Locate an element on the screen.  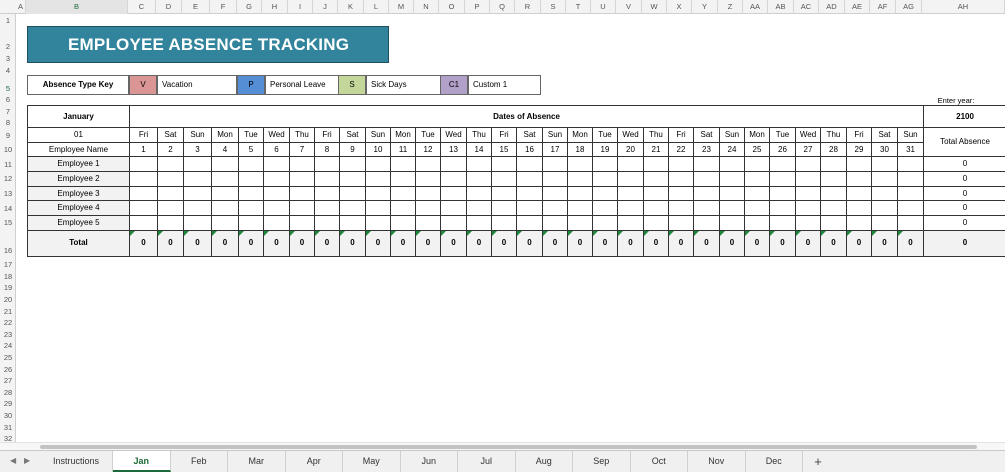
row-header-27: 27 is located at coordinates (8, 380).